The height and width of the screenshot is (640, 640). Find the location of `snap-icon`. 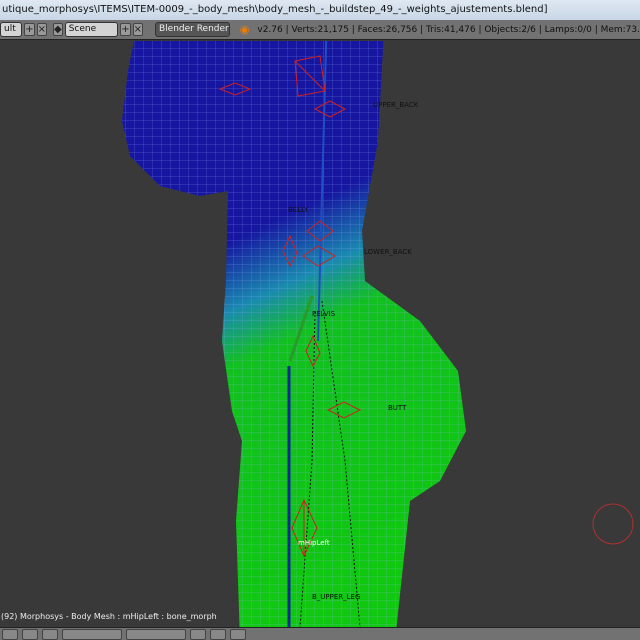

snap-icon is located at coordinates (50, 634).